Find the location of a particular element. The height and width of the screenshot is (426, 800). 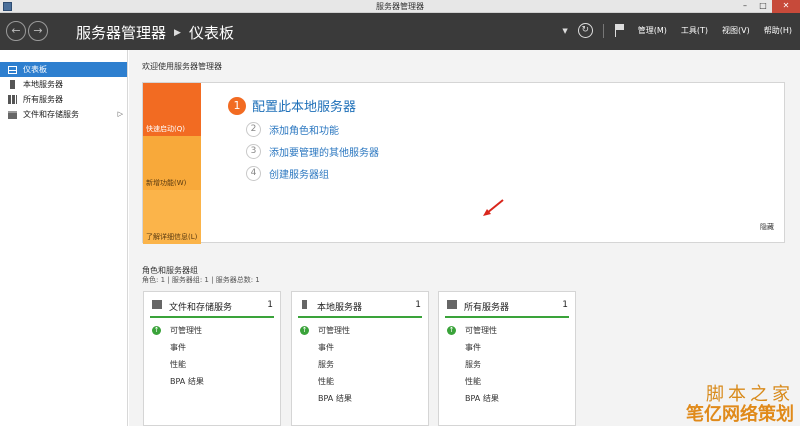

menu-help: 帮助(H) is located at coordinates (778, 30).